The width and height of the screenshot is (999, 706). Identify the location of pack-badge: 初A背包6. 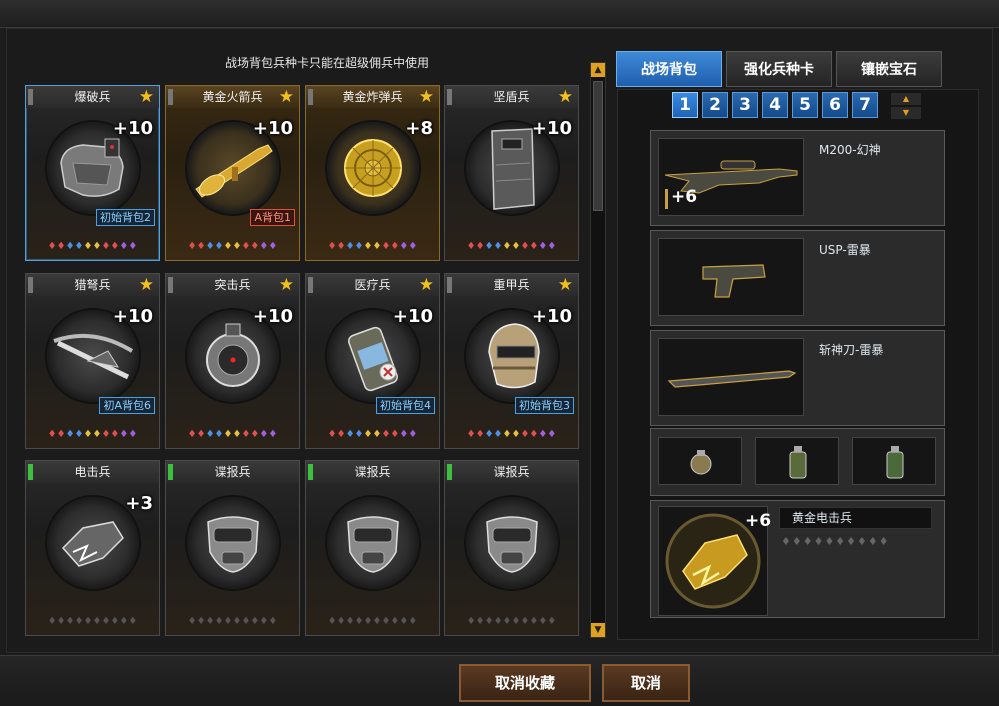
(127, 405).